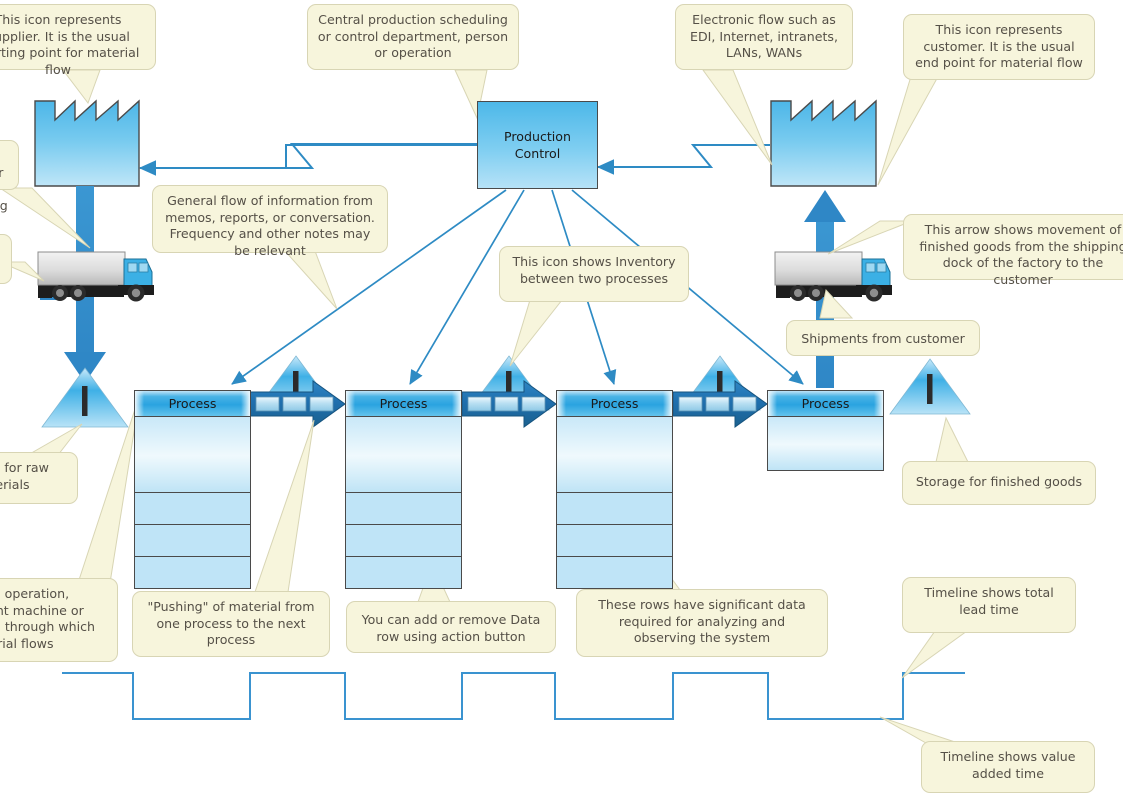 This screenshot has height=794, width=1123. Describe the element at coordinates (614, 403) in the screenshot. I see `process-3-header: Process` at that location.